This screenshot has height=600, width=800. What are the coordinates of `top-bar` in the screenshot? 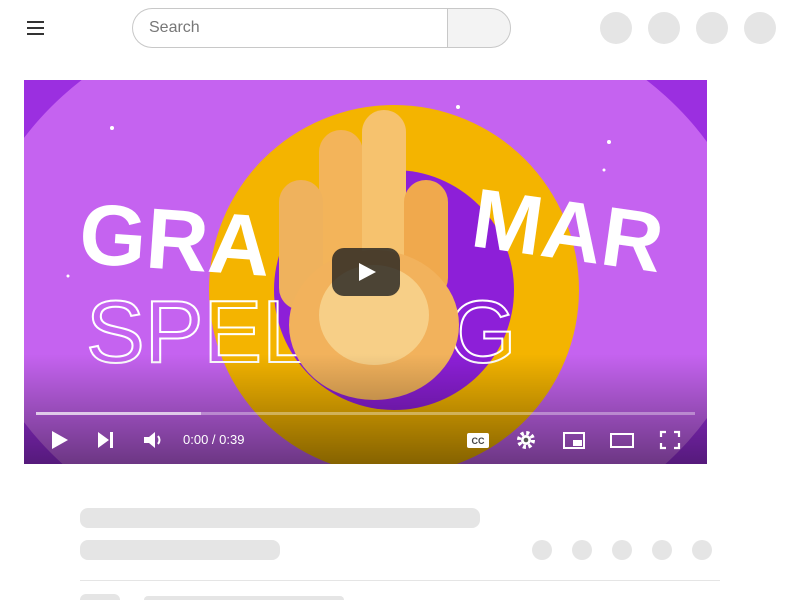 It's located at (400, 28).